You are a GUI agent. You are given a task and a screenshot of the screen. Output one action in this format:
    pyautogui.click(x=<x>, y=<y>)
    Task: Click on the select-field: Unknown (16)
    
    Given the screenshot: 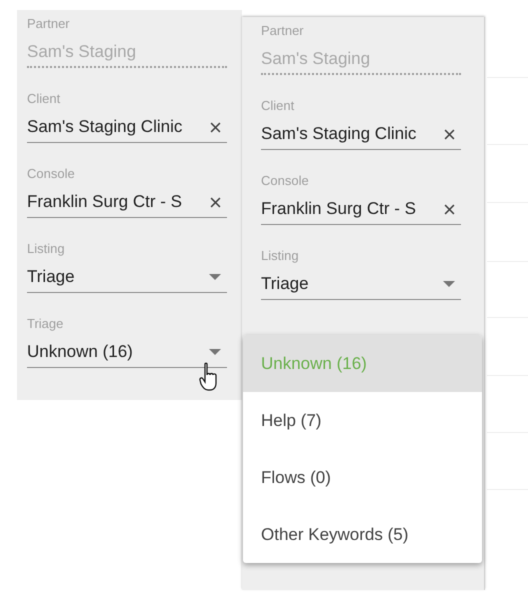 What is the action you would take?
    pyautogui.click(x=127, y=352)
    